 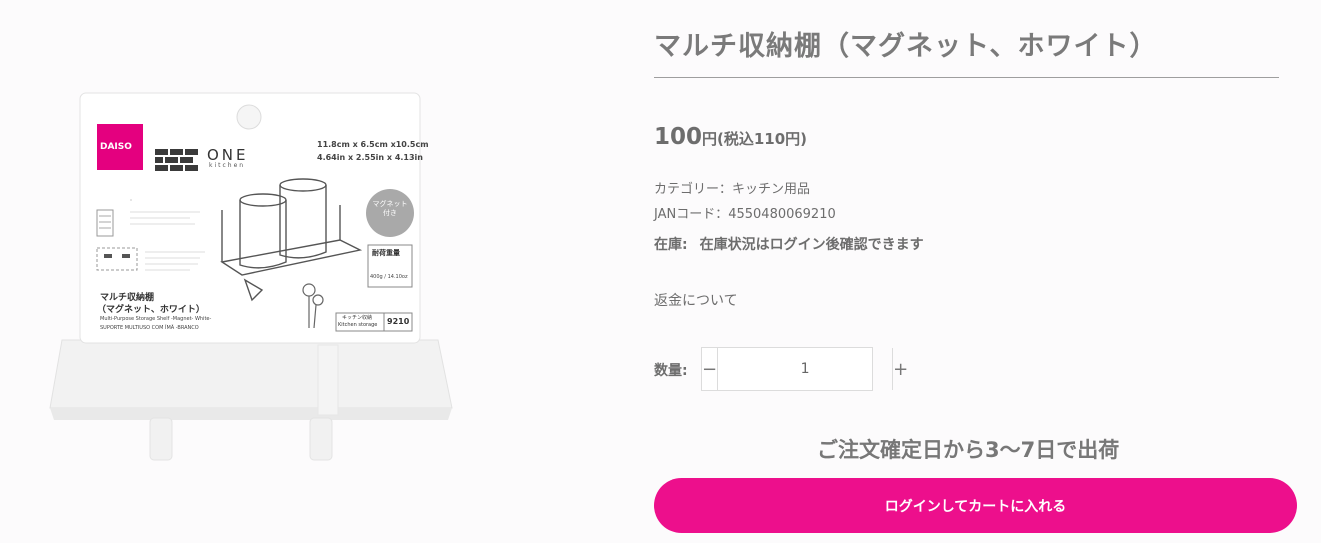 I want to click on product-category: カテゴリー：キッチン用品, so click(x=732, y=189).